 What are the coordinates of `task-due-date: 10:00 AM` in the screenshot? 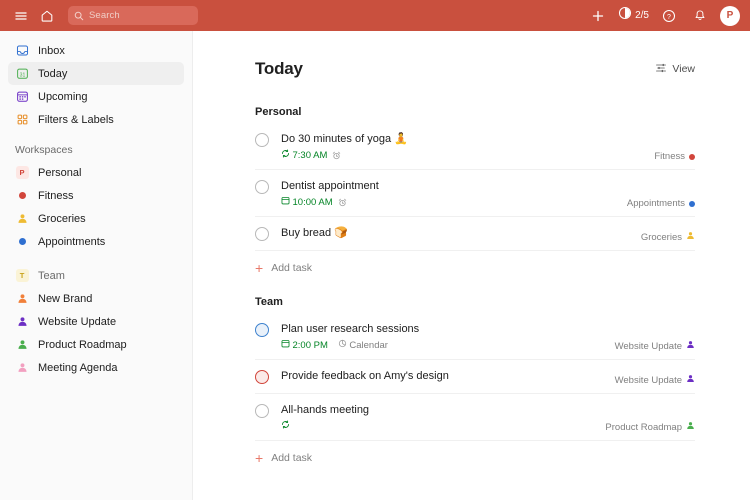 It's located at (307, 202).